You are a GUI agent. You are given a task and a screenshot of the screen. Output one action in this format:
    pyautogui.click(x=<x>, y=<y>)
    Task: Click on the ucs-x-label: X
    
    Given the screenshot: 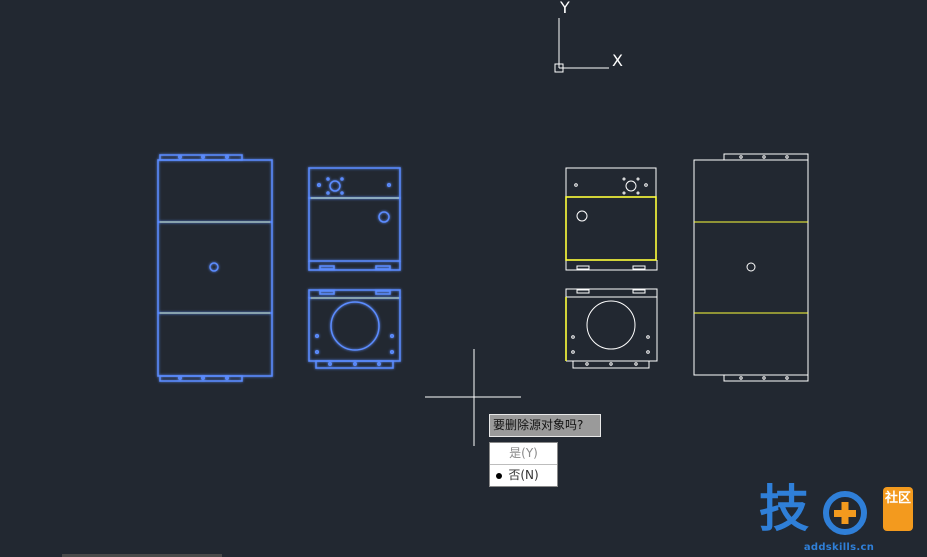 What is the action you would take?
    pyautogui.click(x=617, y=60)
    